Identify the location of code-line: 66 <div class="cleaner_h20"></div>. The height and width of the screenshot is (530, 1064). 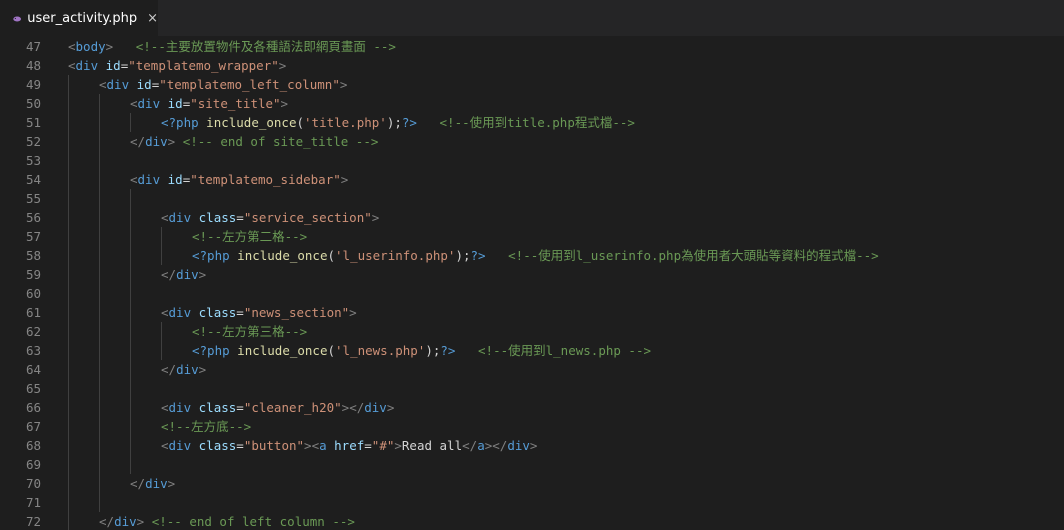
(532, 407).